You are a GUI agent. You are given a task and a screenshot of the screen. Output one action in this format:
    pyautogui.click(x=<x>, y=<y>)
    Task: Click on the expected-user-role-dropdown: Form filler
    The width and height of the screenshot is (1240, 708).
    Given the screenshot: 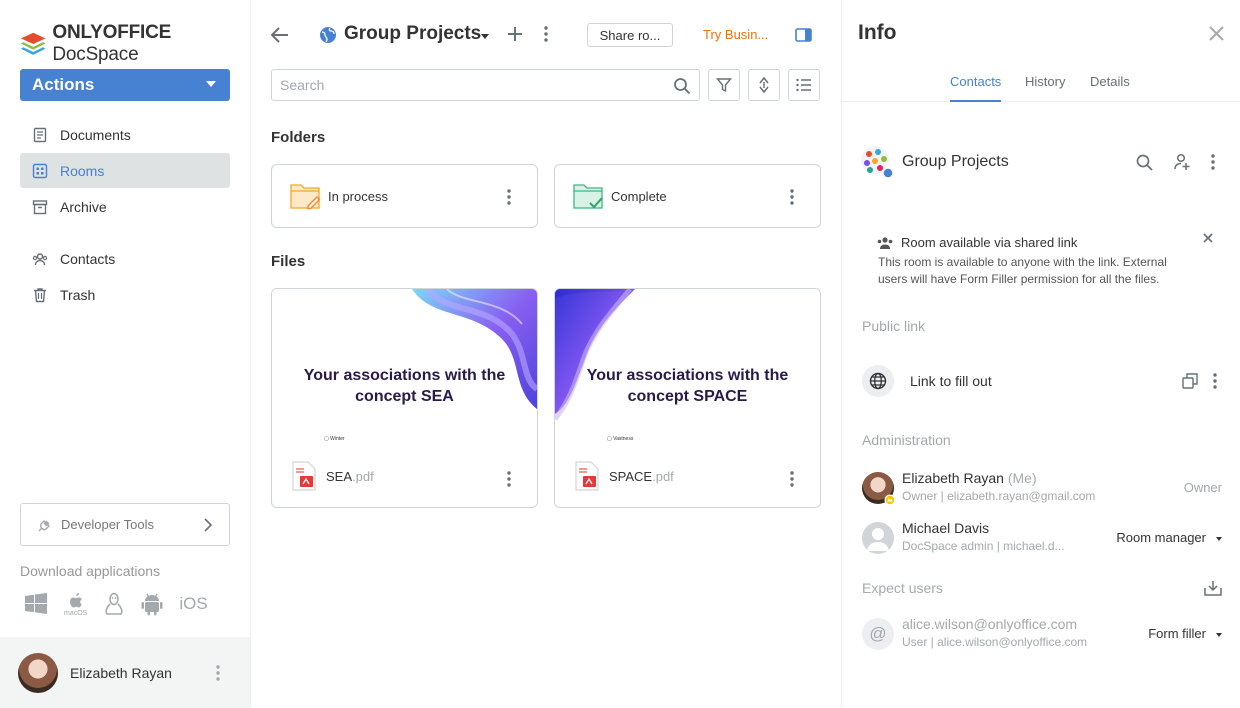 What is the action you would take?
    pyautogui.click(x=1185, y=633)
    